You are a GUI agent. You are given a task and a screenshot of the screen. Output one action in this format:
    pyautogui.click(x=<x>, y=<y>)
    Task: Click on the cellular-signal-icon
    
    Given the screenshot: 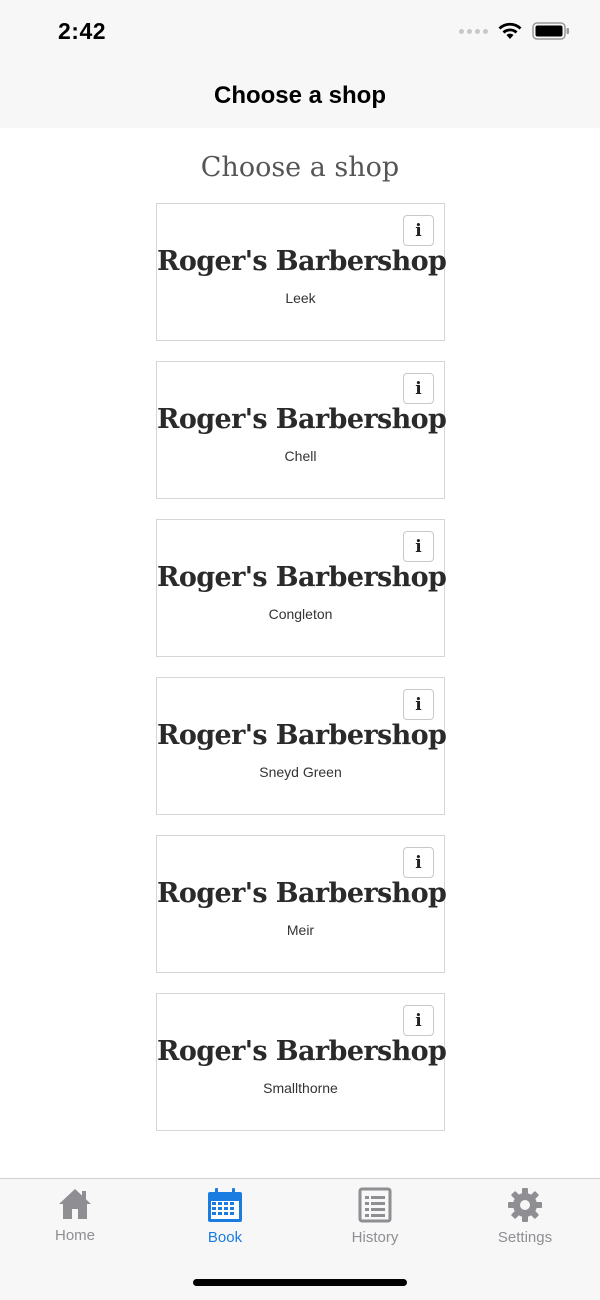 What is the action you would take?
    pyautogui.click(x=473, y=31)
    